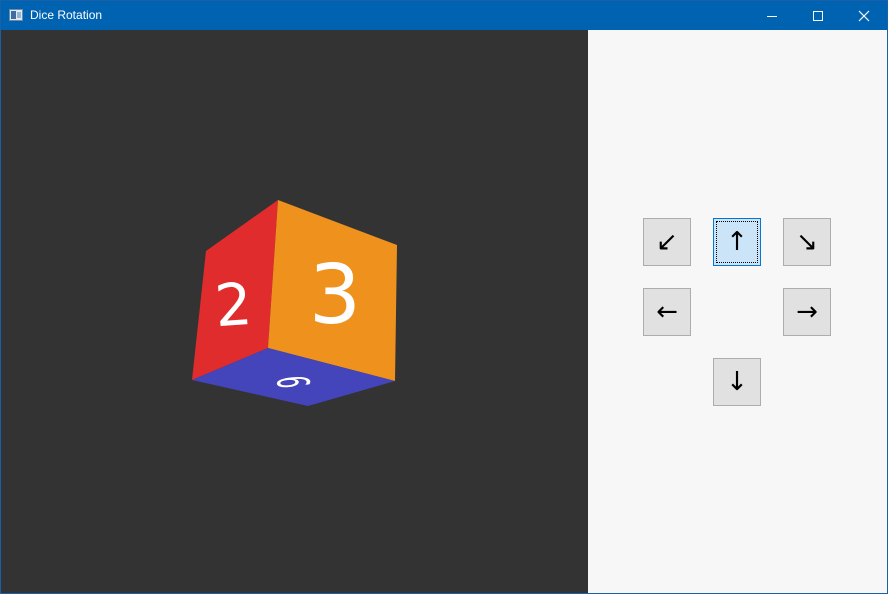  I want to click on dice-cube: 2 3 6, so click(294, 303).